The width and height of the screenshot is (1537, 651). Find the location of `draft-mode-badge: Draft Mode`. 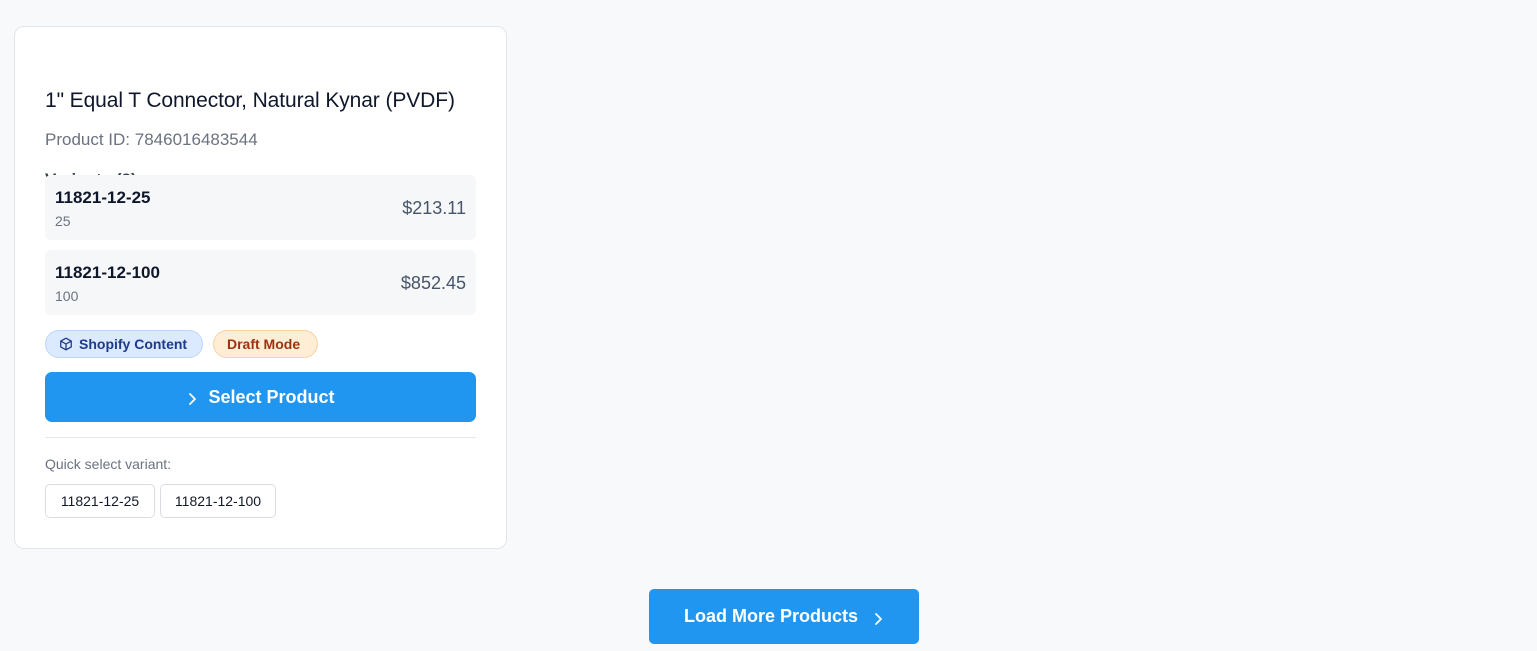

draft-mode-badge: Draft Mode is located at coordinates (265, 344).